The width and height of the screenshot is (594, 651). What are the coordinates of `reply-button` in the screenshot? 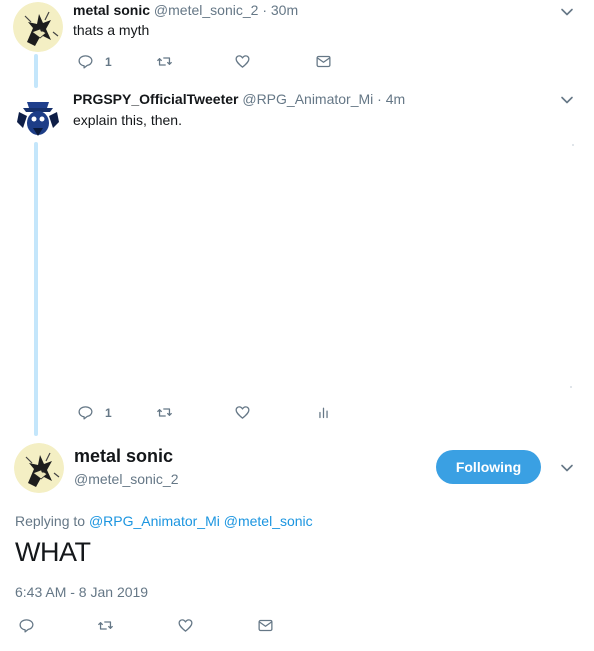 It's located at (26, 625).